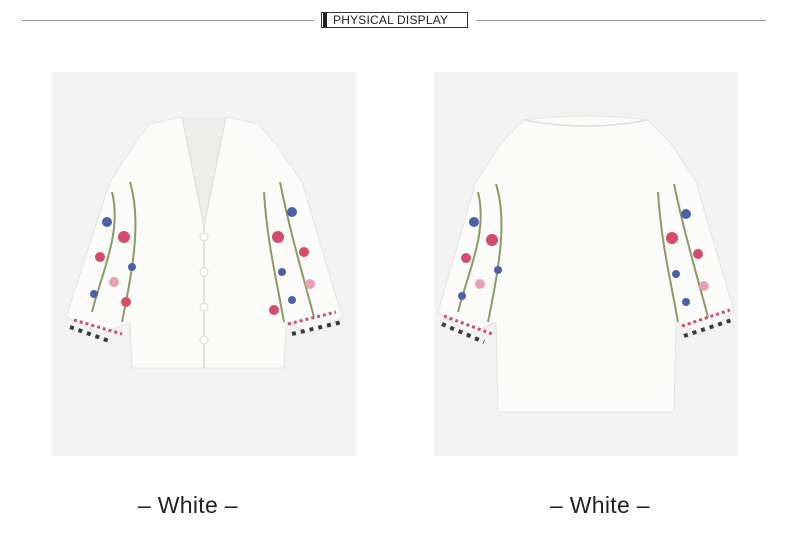 Image resolution: width=790 pixels, height=539 pixels. What do you see at coordinates (325, 20) in the screenshot?
I see `header-accent-bar` at bounding box center [325, 20].